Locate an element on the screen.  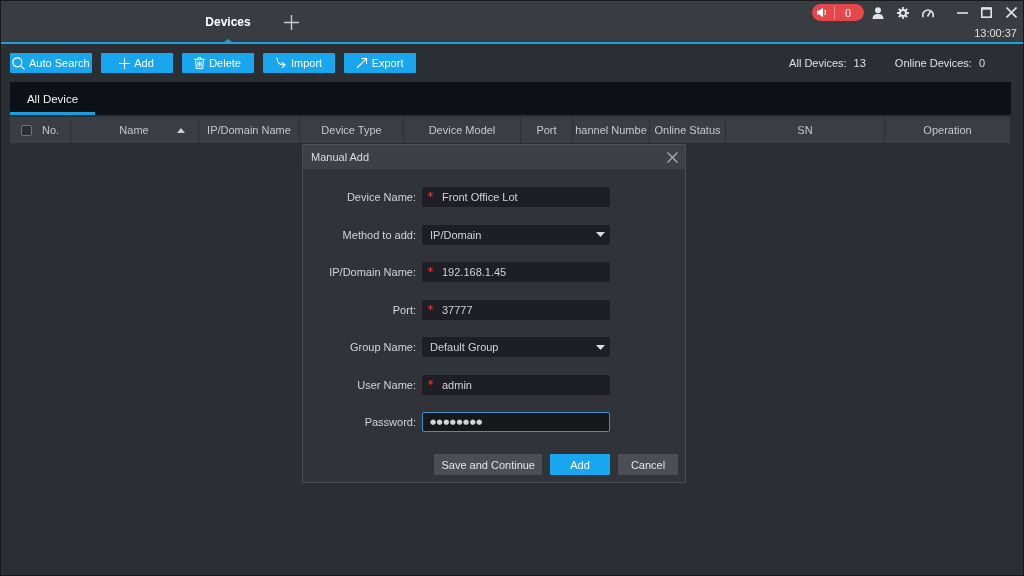
text-field: 37777 is located at coordinates (516, 309).